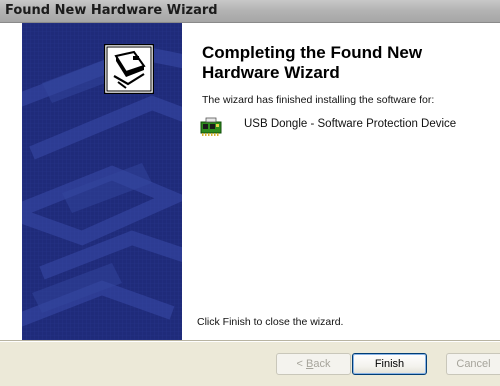 This screenshot has height=386, width=500. Describe the element at coordinates (301, 364) in the screenshot. I see `back-button-prefix: <` at that location.